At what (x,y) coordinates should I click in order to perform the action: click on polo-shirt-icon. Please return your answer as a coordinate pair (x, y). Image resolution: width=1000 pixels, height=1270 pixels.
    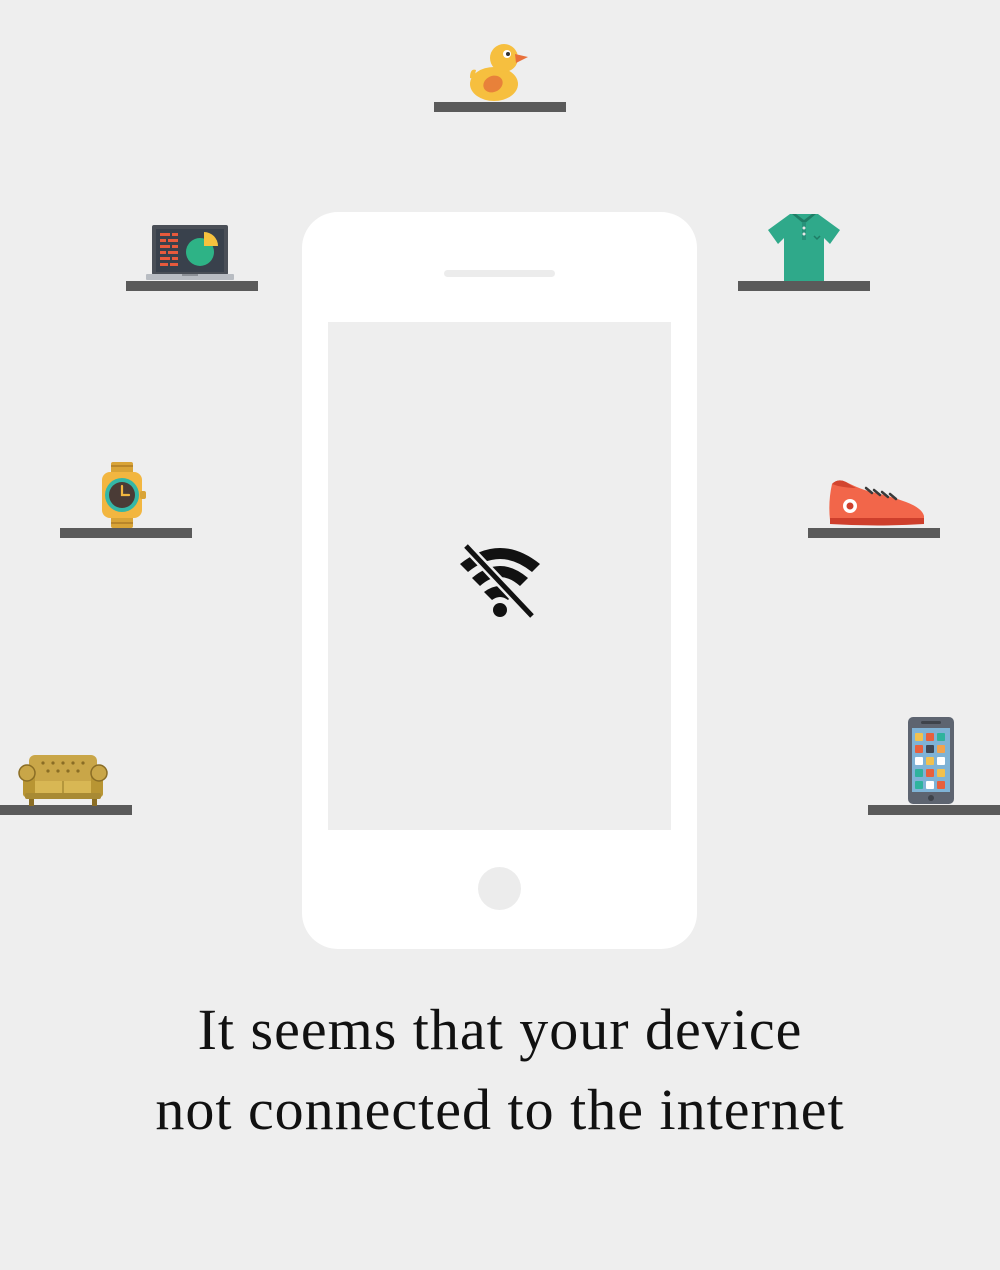
    Looking at the image, I should click on (804, 247).